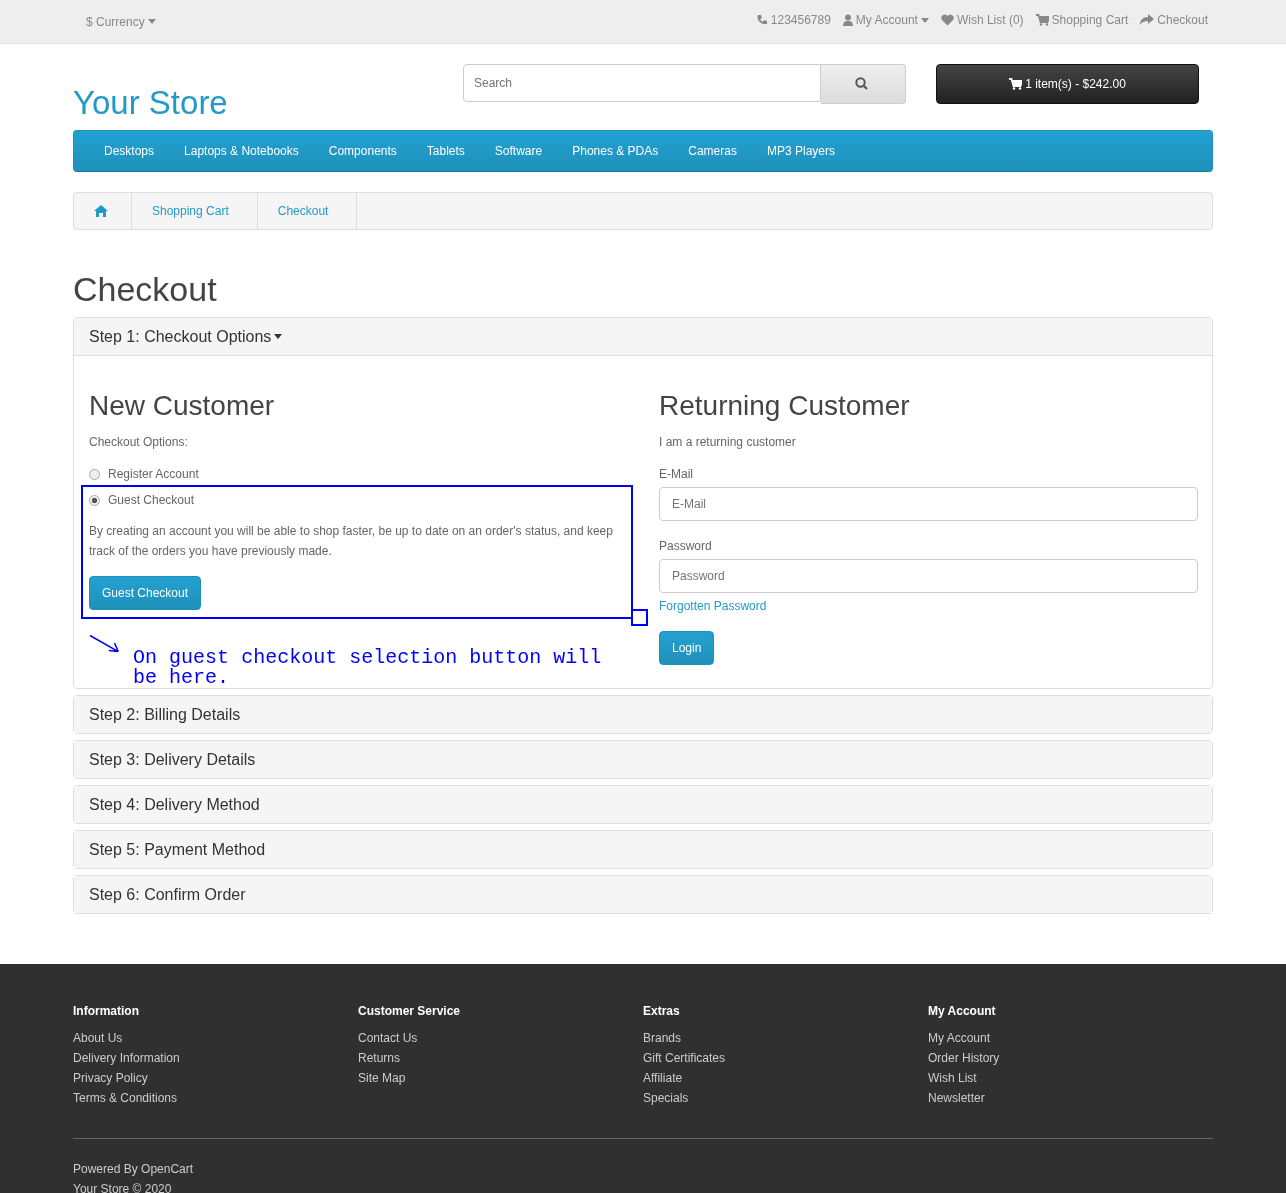  What do you see at coordinates (785, 1058) in the screenshot?
I see `footer-link: Gift Certificates` at bounding box center [785, 1058].